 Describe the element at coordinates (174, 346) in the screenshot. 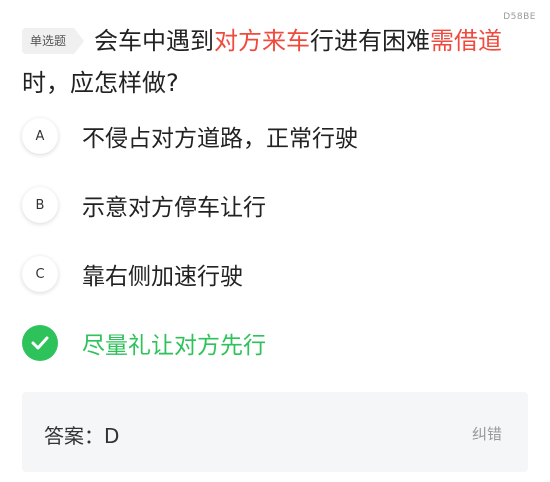

I see `option-text-correct: 尽量礼让对方先行` at that location.